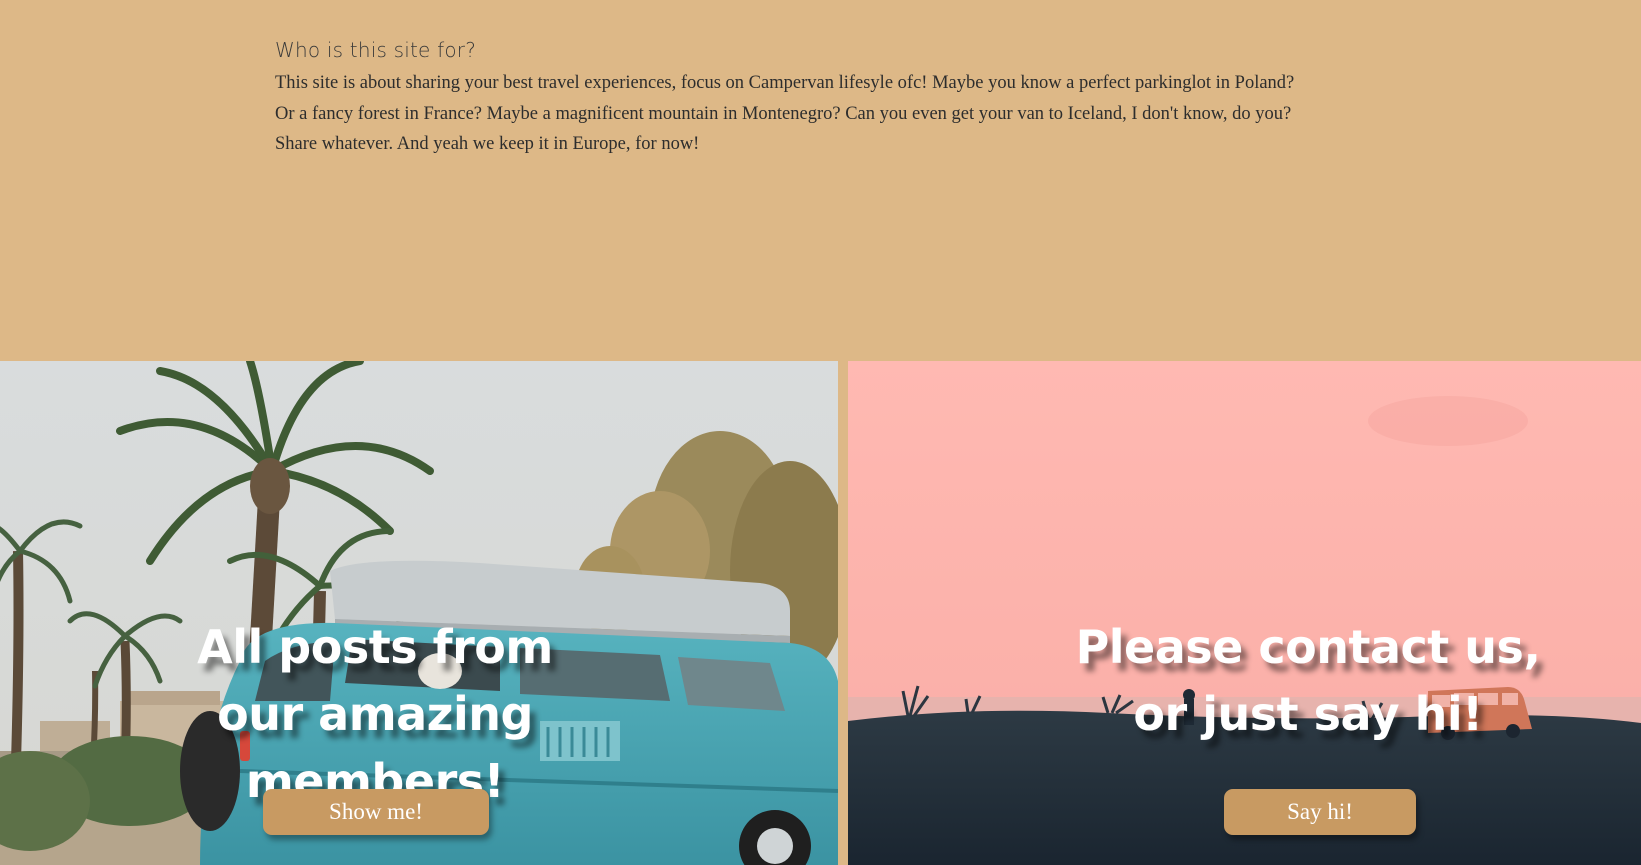 This screenshot has height=865, width=1641. I want to click on contact-heading: Please contact us, or just say hi!, so click(1308, 680).